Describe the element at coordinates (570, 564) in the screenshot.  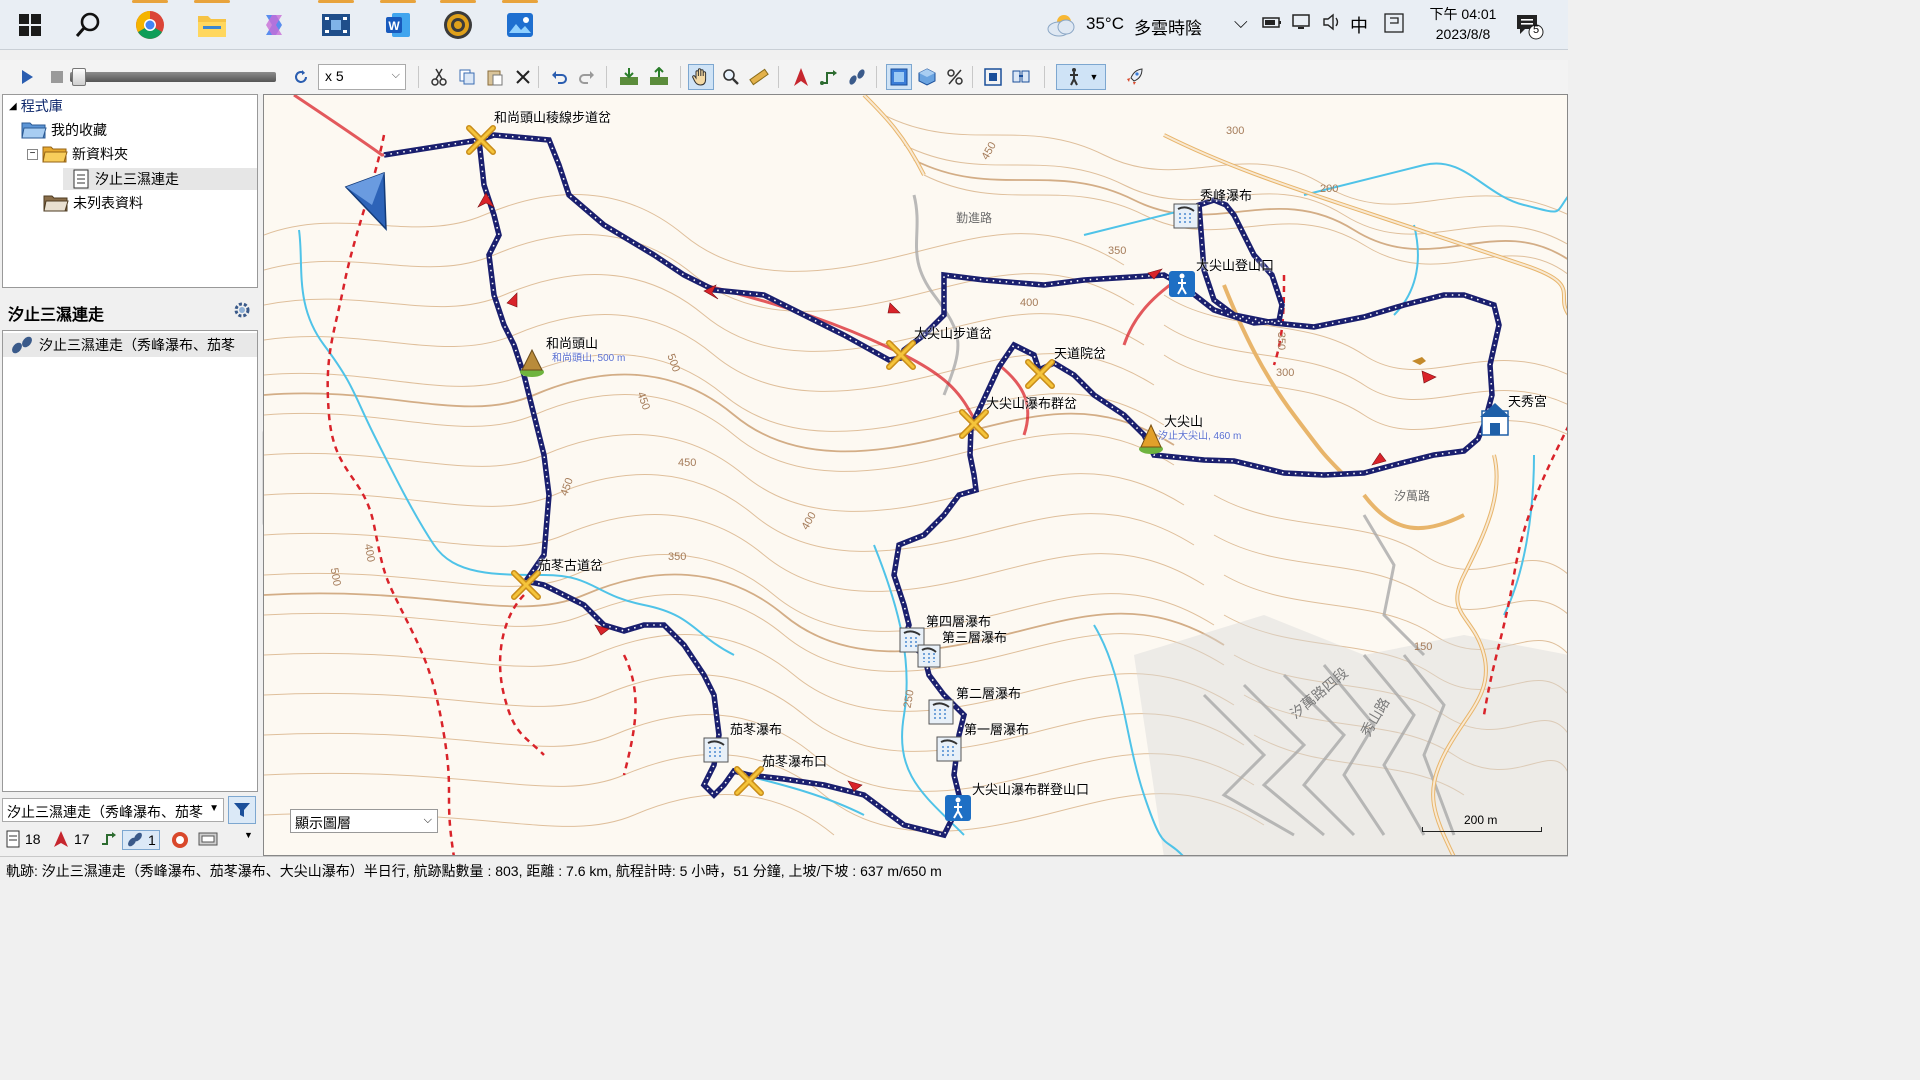
I see `label-jiadong-trail-junction: 茄苳古道岔` at that location.